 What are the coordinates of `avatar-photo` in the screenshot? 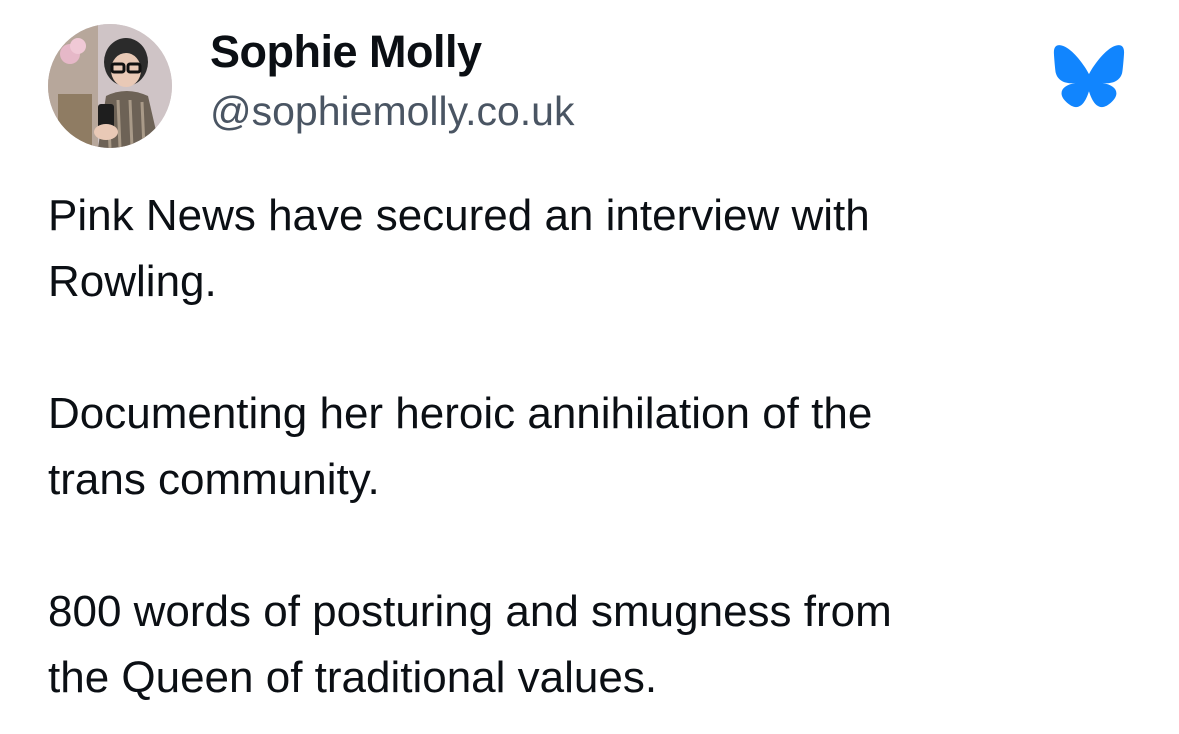 It's located at (110, 86).